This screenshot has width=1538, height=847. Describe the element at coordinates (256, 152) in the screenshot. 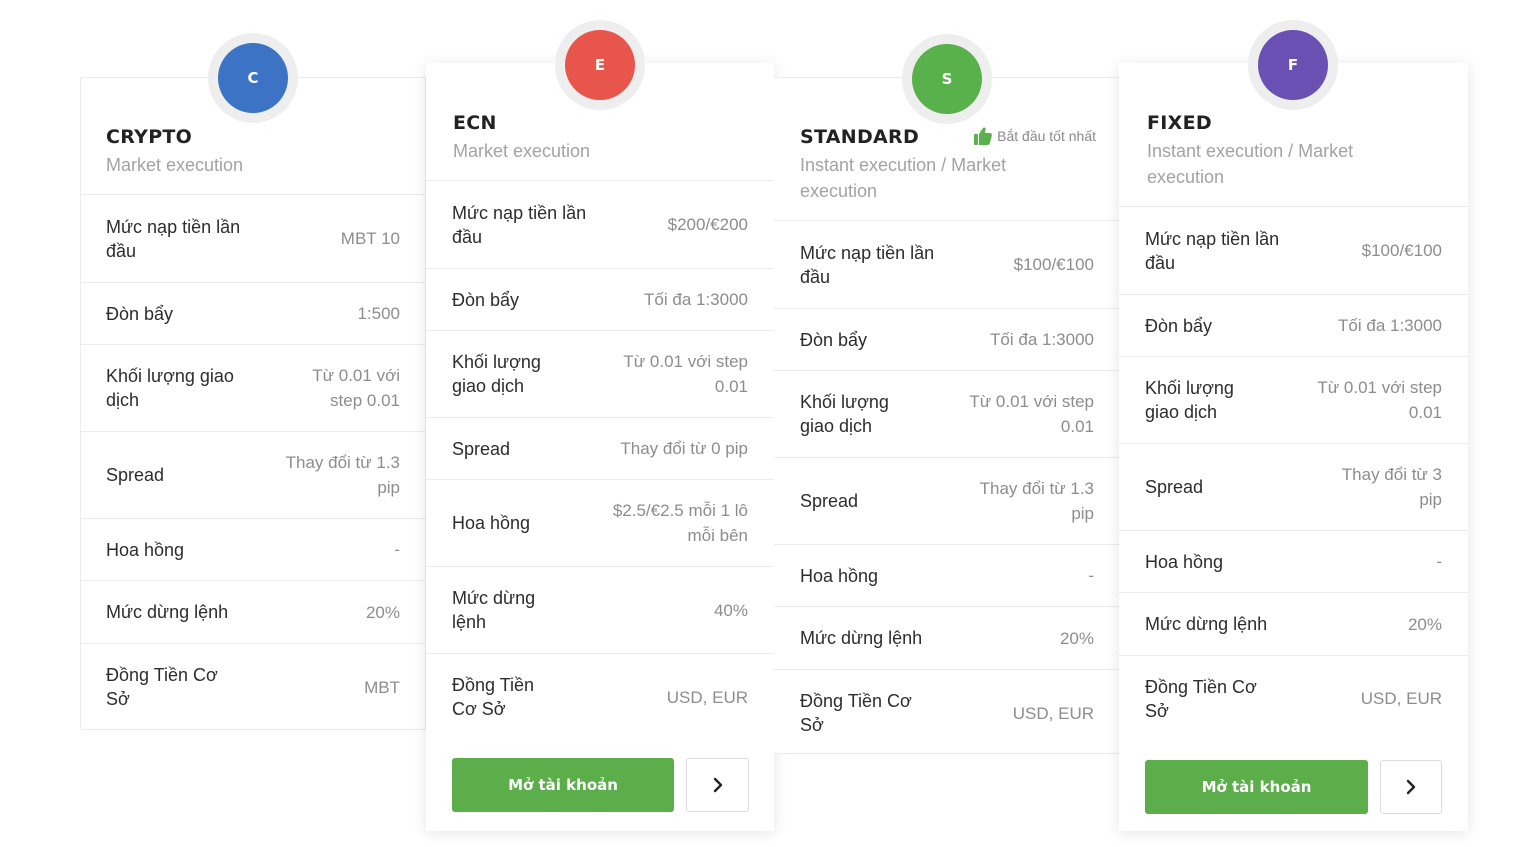

I see `card-header-crypto: CRYPTO Market execution` at that location.